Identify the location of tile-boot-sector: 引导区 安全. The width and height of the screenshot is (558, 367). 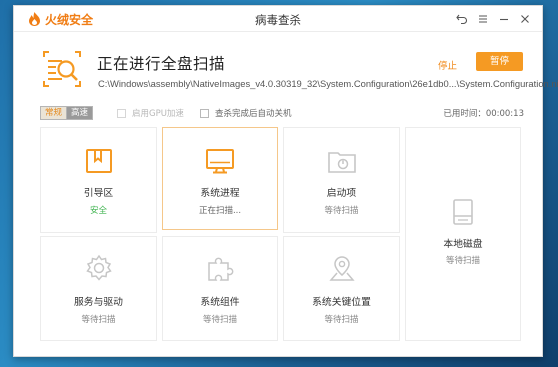
(98, 180).